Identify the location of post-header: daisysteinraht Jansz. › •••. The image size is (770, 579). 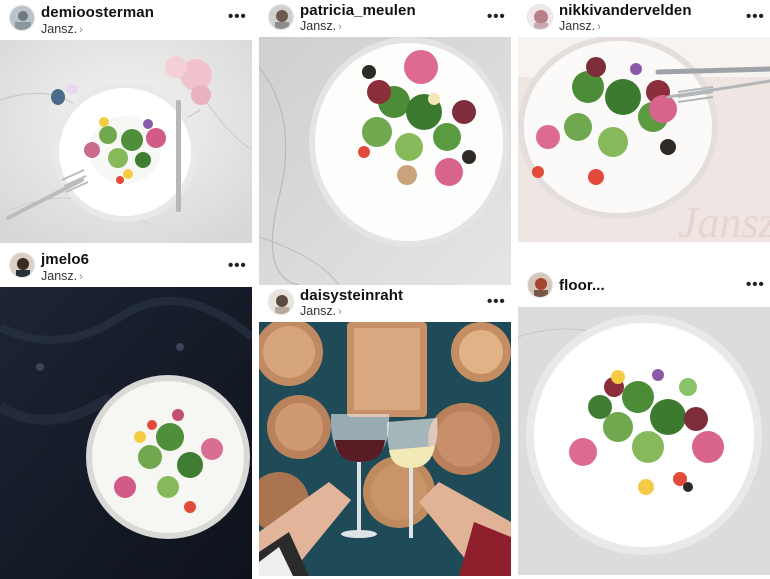
(385, 305).